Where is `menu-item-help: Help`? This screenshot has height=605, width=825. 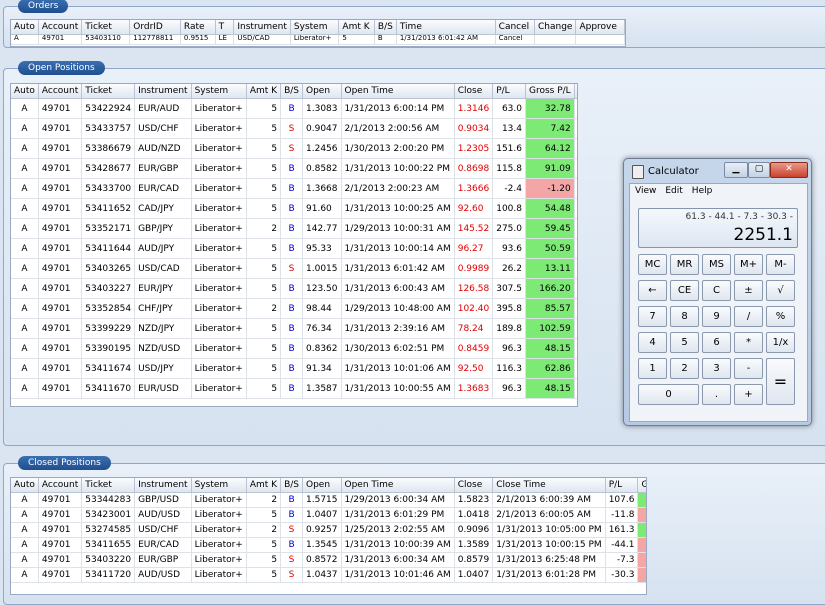 menu-item-help: Help is located at coordinates (702, 191).